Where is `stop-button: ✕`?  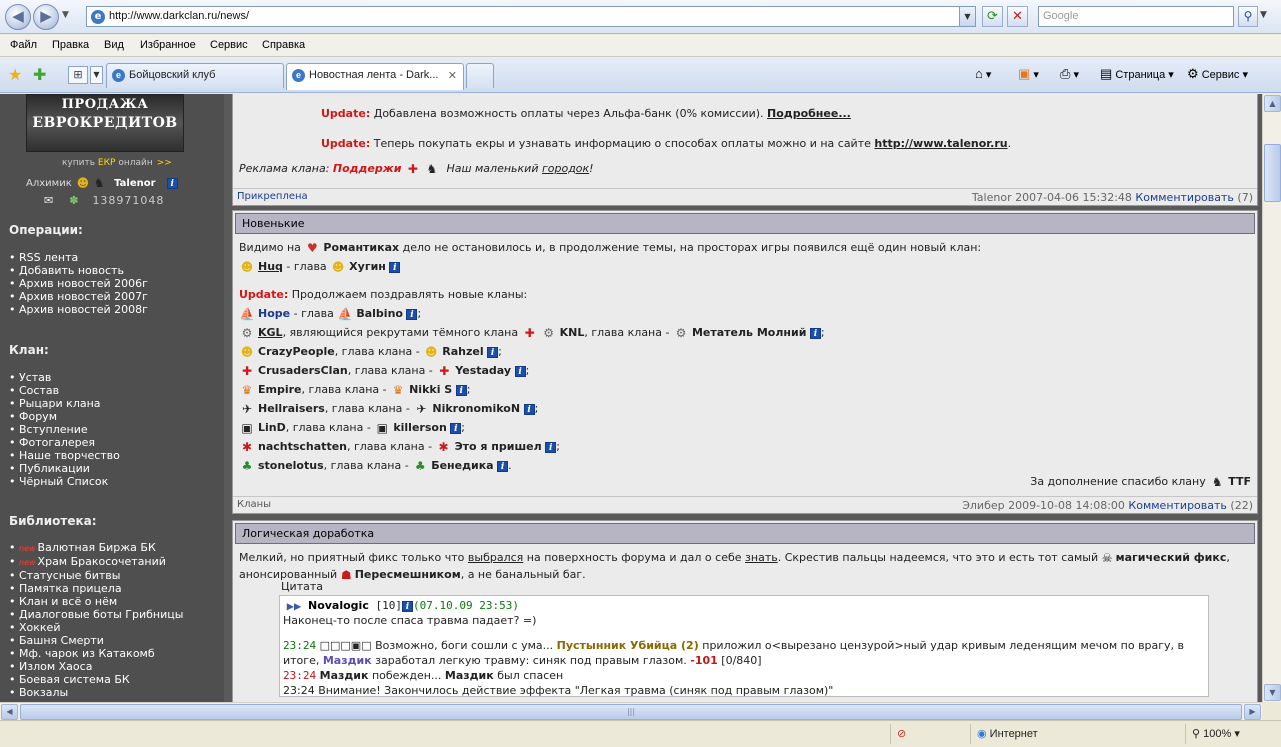
stop-button: ✕ is located at coordinates (1017, 16).